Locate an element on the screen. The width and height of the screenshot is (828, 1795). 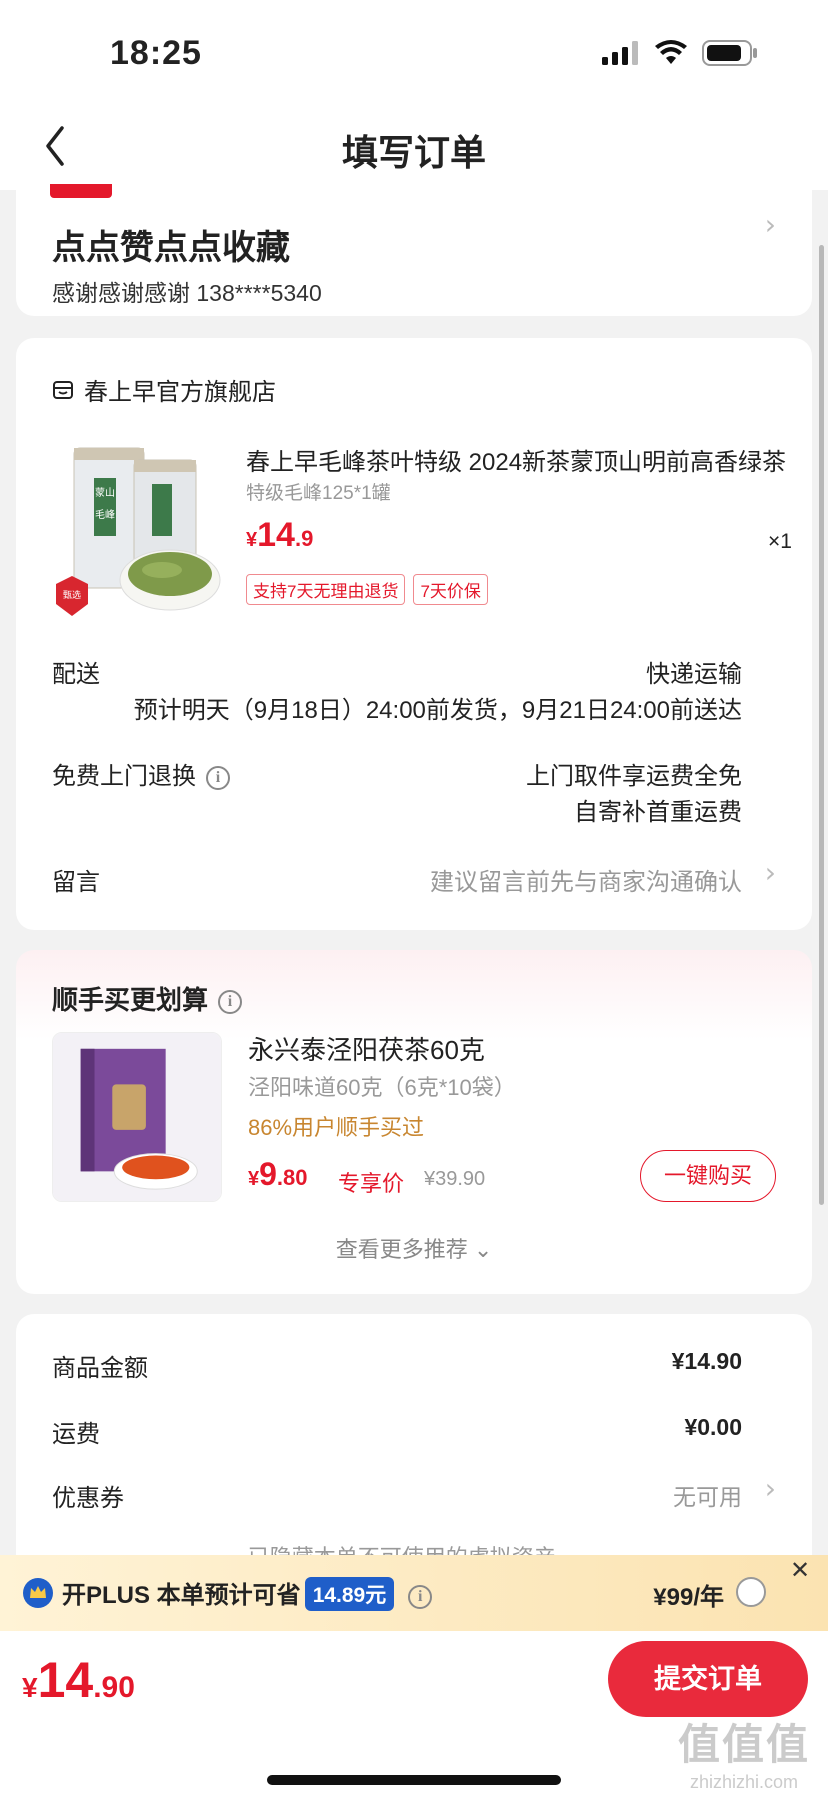
coupon-label: 优惠券 is located at coordinates (88, 1498).